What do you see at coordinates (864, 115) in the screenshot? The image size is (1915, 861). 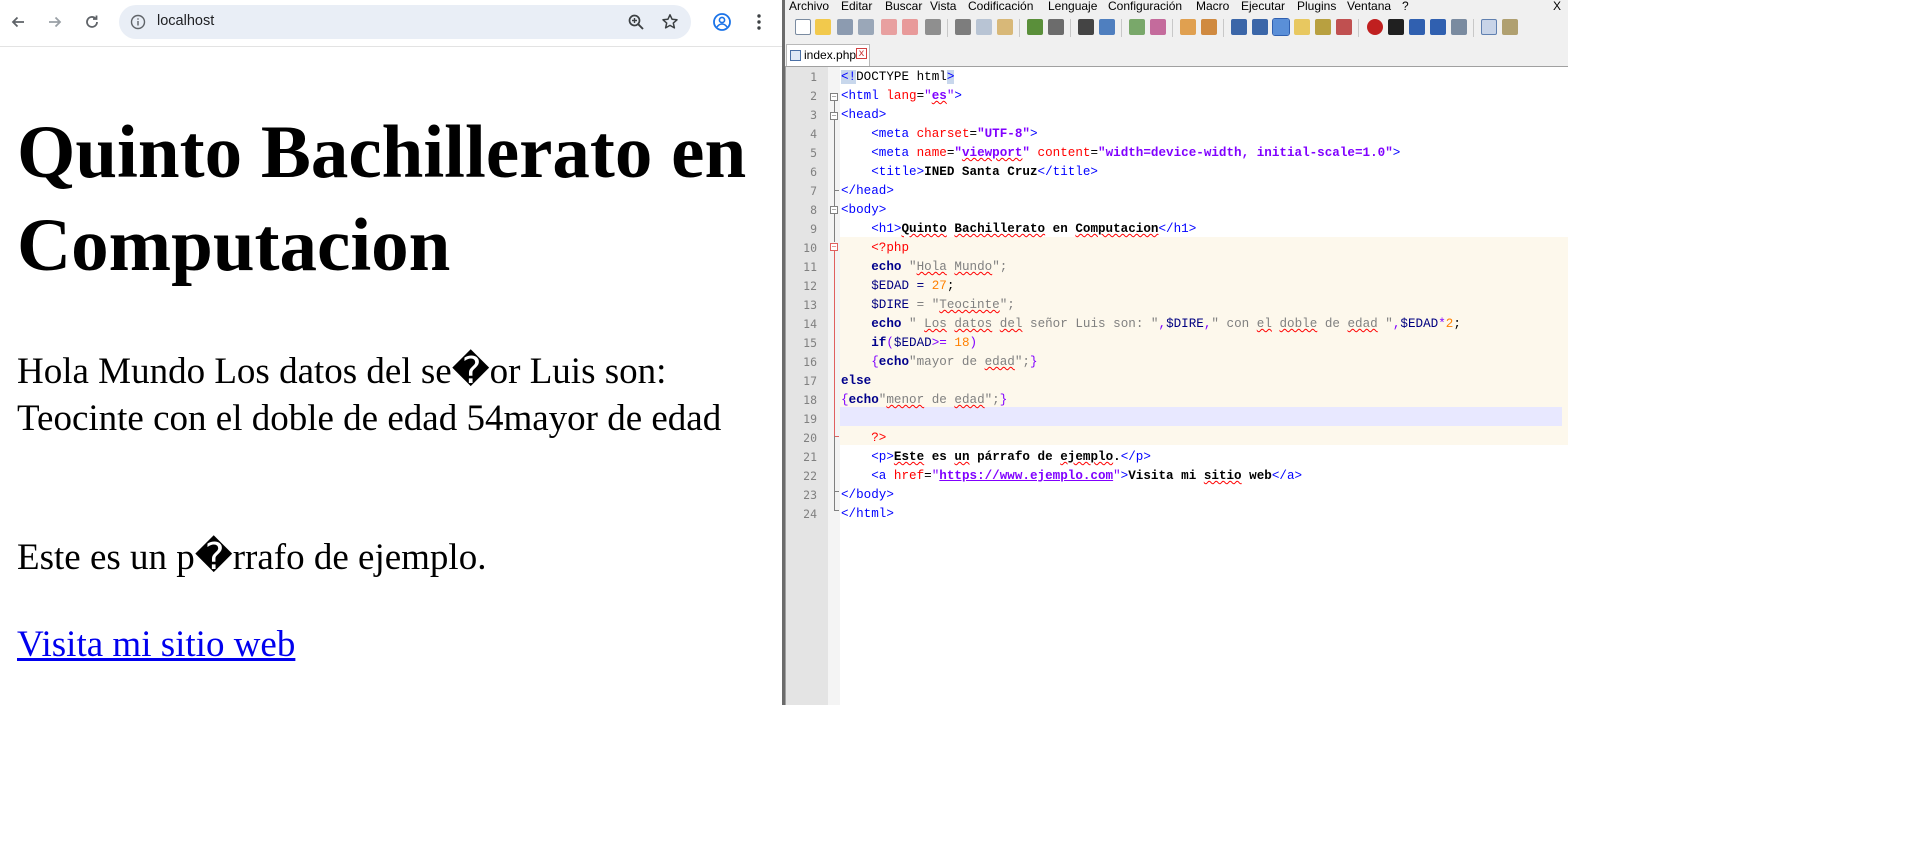 I see `code-line-3: <head>` at bounding box center [864, 115].